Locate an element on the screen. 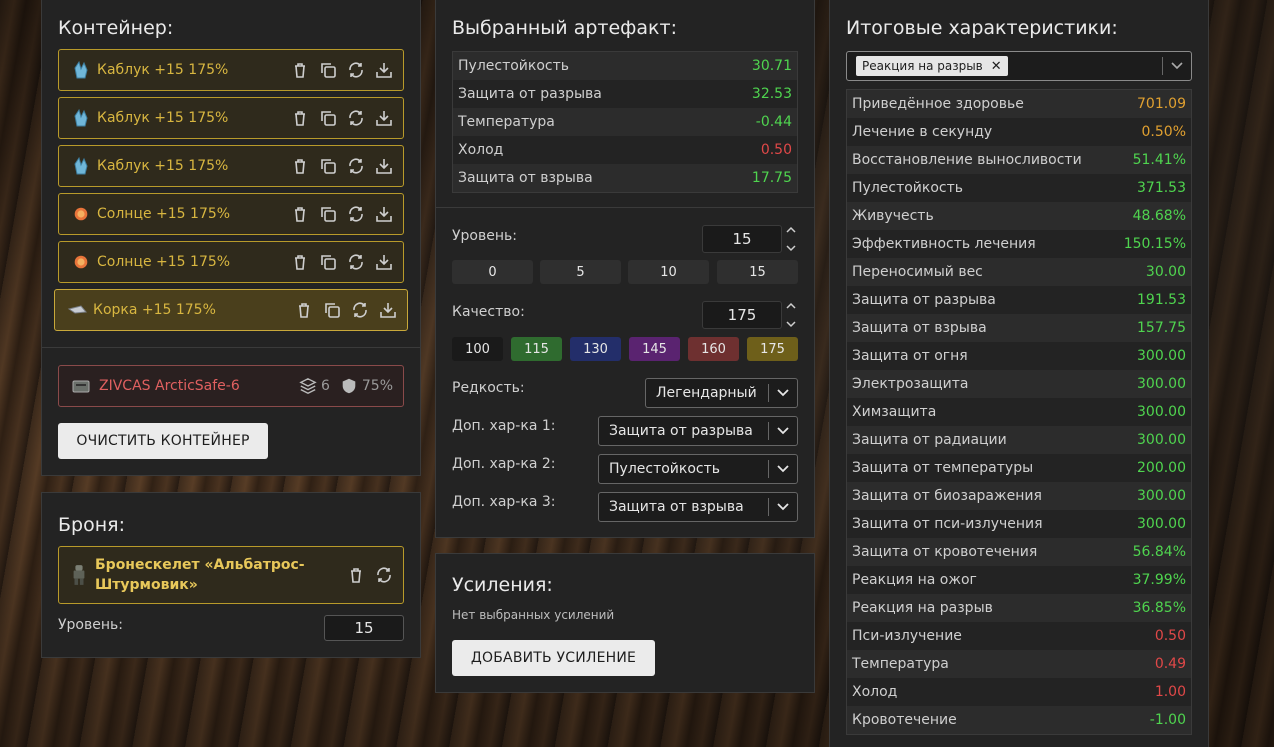 Image resolution: width=1274 pixels, height=747 pixels. final-stat-row: Защита от температуры 200.00 is located at coordinates (1019, 468).